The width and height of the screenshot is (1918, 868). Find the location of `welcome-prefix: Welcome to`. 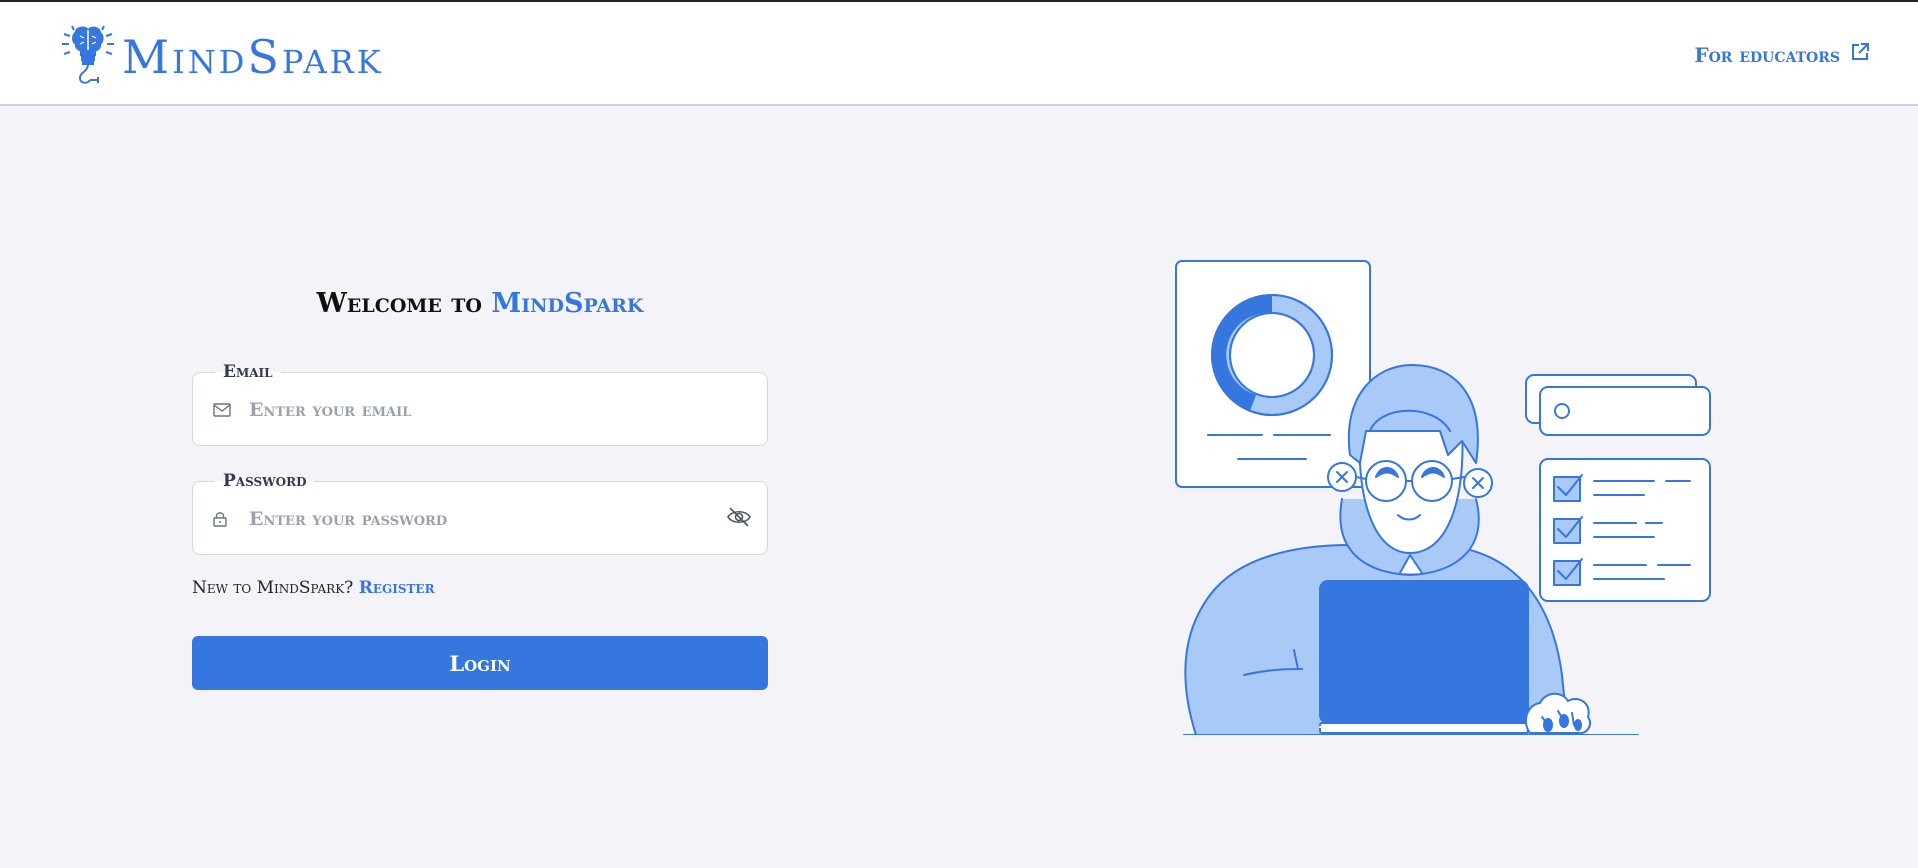

welcome-prefix: Welcome to is located at coordinates (404, 303).